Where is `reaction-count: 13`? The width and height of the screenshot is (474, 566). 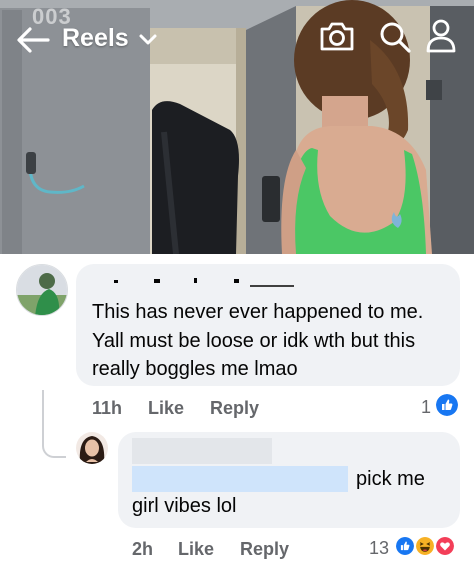 reaction-count: 13 is located at coordinates (379, 548).